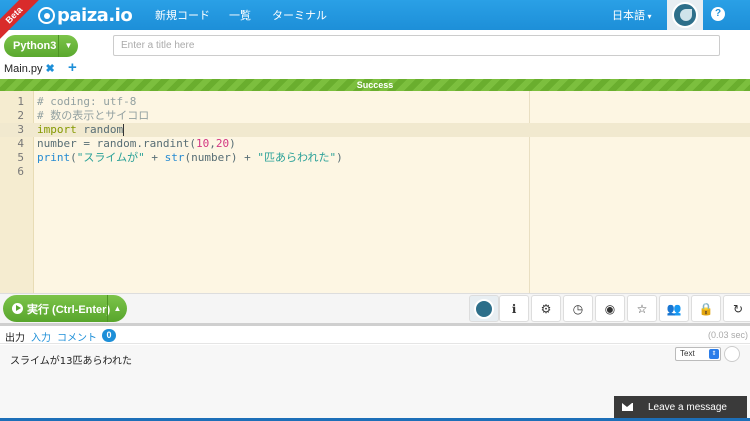  What do you see at coordinates (687, 353) in the screenshot?
I see `output-format-value: Text` at bounding box center [687, 353].